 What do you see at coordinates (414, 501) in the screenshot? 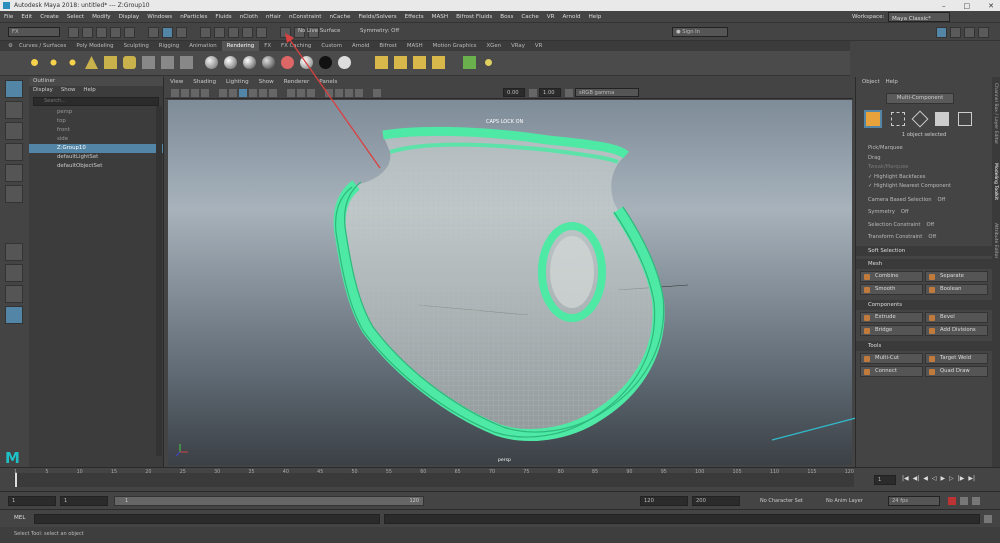
I see `range-slider-end: 120` at bounding box center [414, 501].